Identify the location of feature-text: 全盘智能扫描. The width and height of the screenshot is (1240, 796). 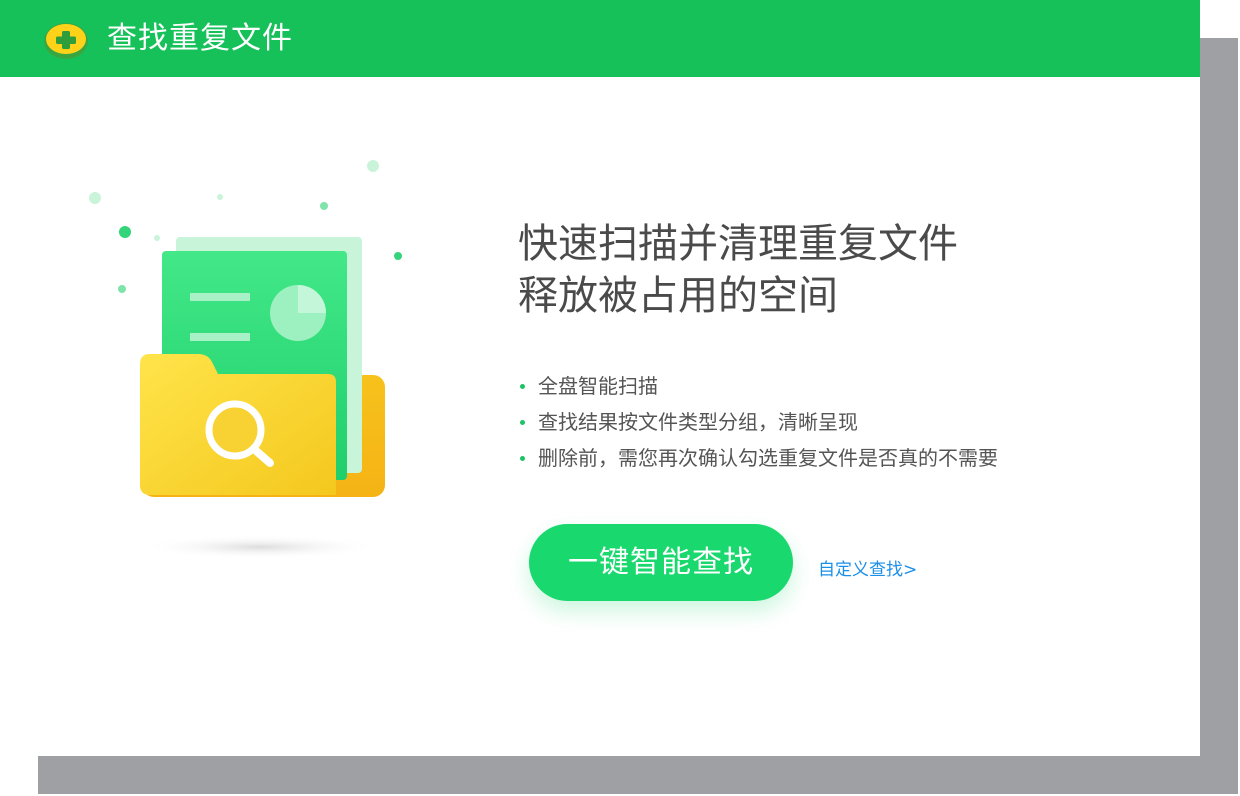
(598, 386).